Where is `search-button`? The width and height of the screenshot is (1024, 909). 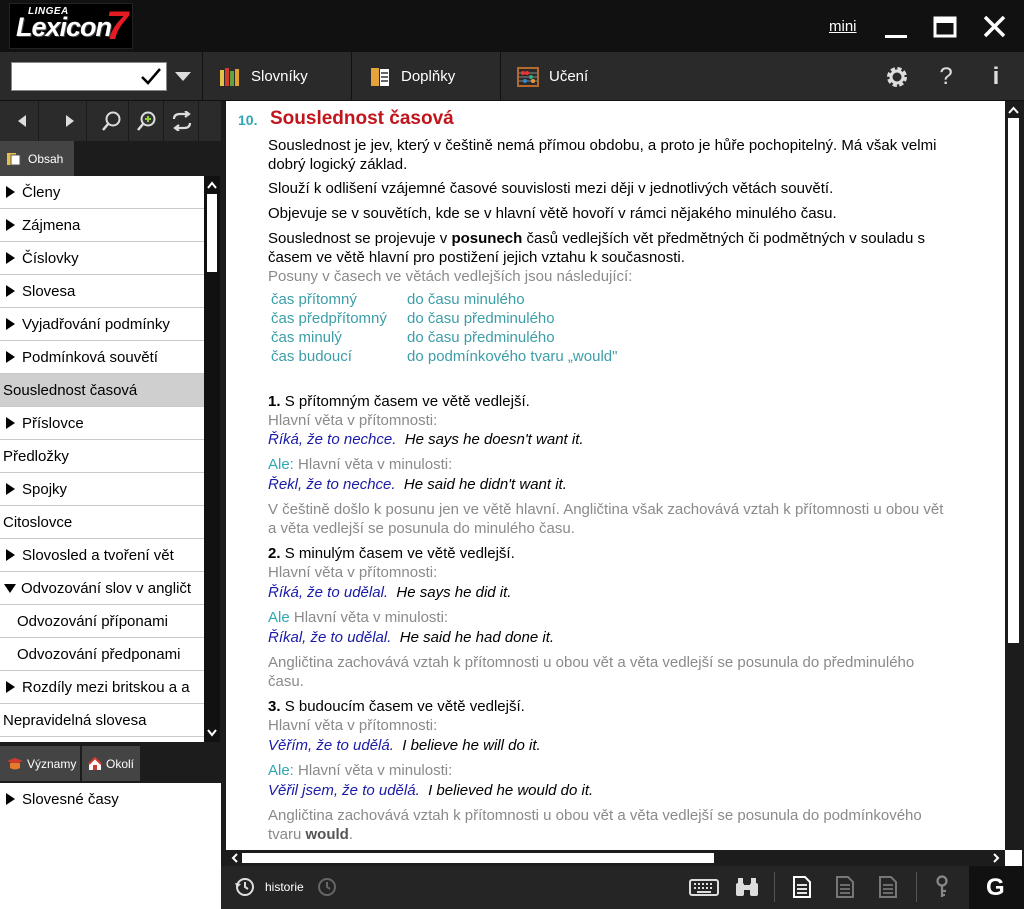 search-button is located at coordinates (112, 121).